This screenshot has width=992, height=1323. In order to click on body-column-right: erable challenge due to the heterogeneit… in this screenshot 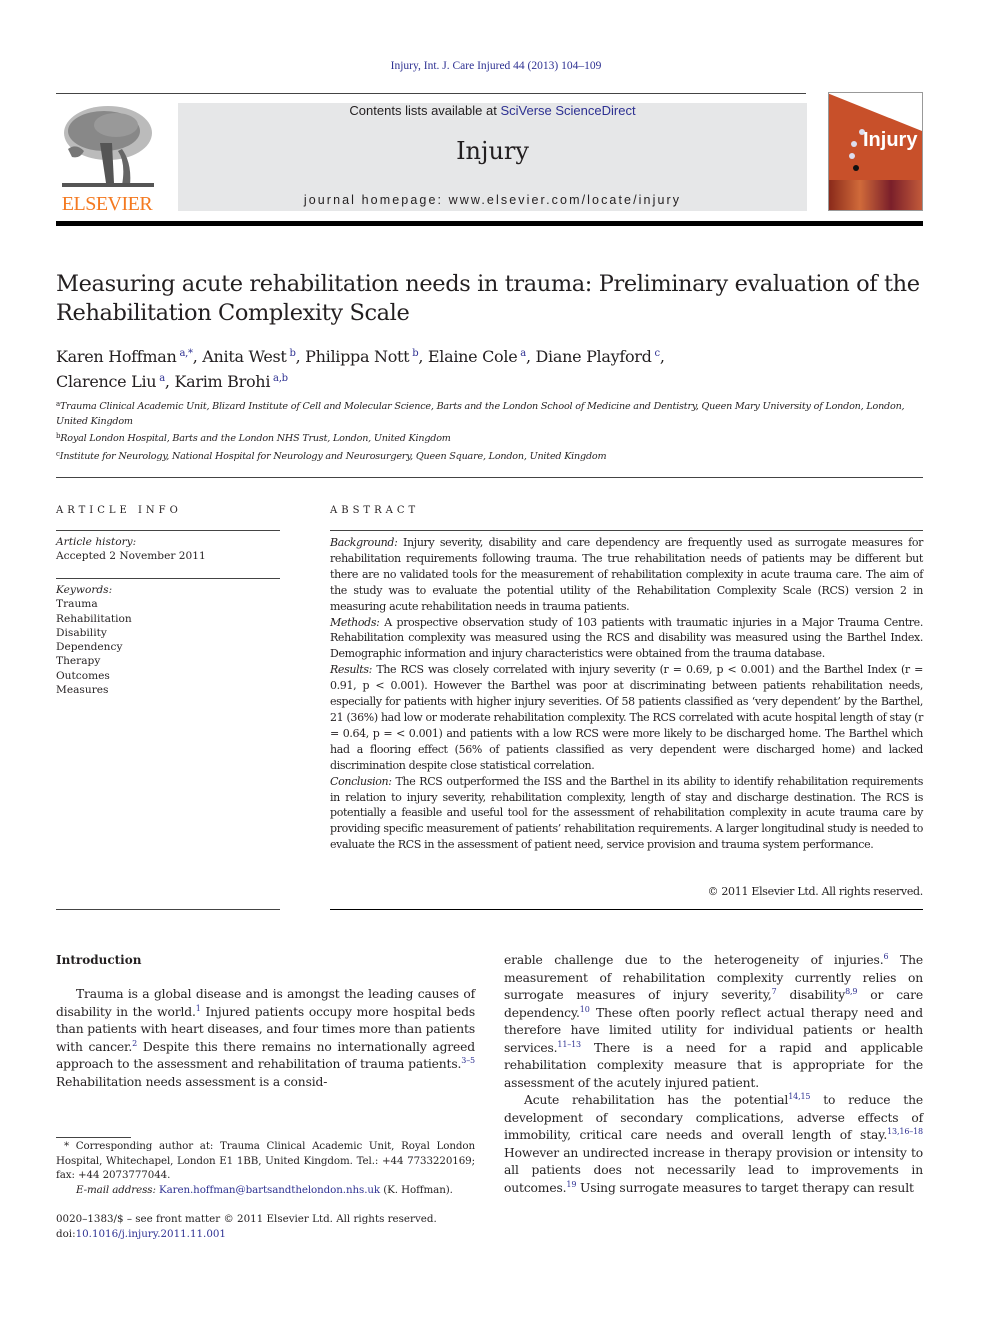, I will do `click(713, 1074)`.